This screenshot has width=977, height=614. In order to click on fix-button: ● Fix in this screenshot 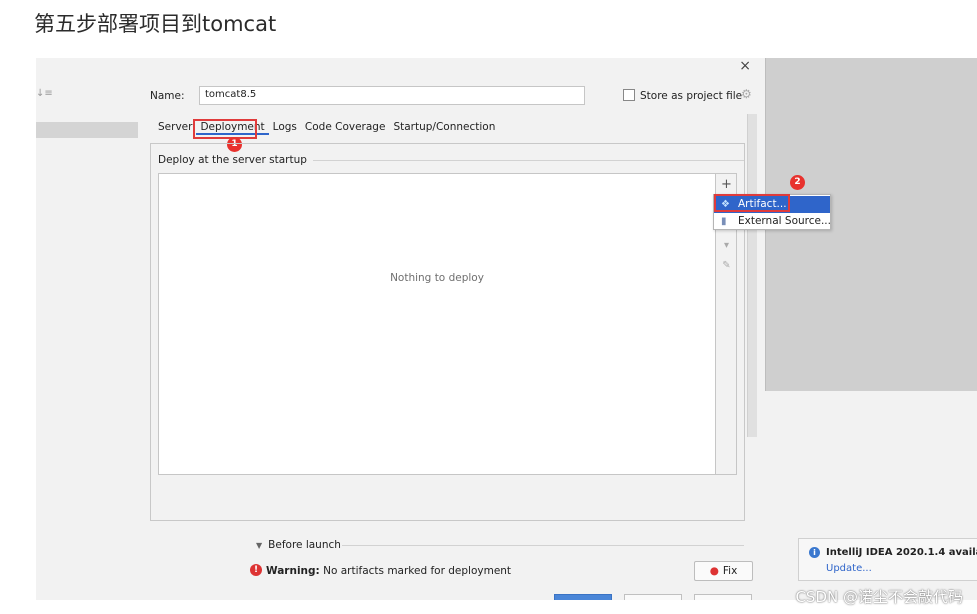, I will do `click(723, 571)`.